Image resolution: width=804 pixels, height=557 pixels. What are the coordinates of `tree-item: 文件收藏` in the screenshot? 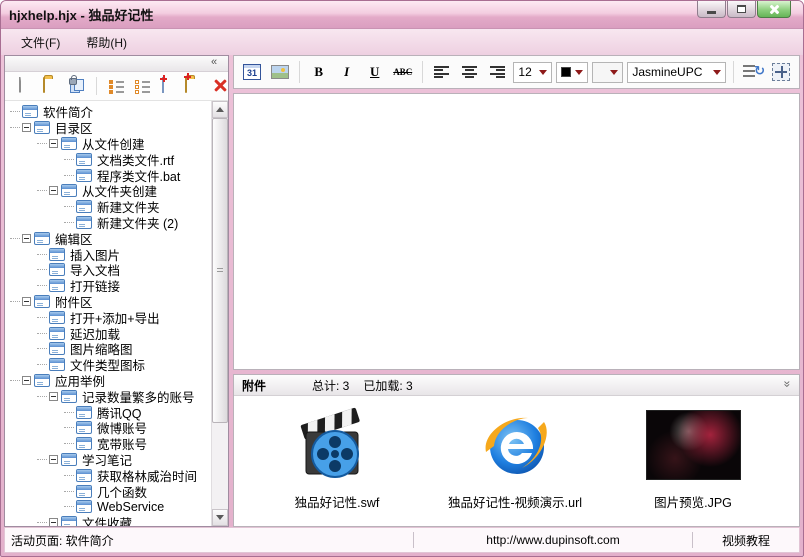 It's located at (108, 520).